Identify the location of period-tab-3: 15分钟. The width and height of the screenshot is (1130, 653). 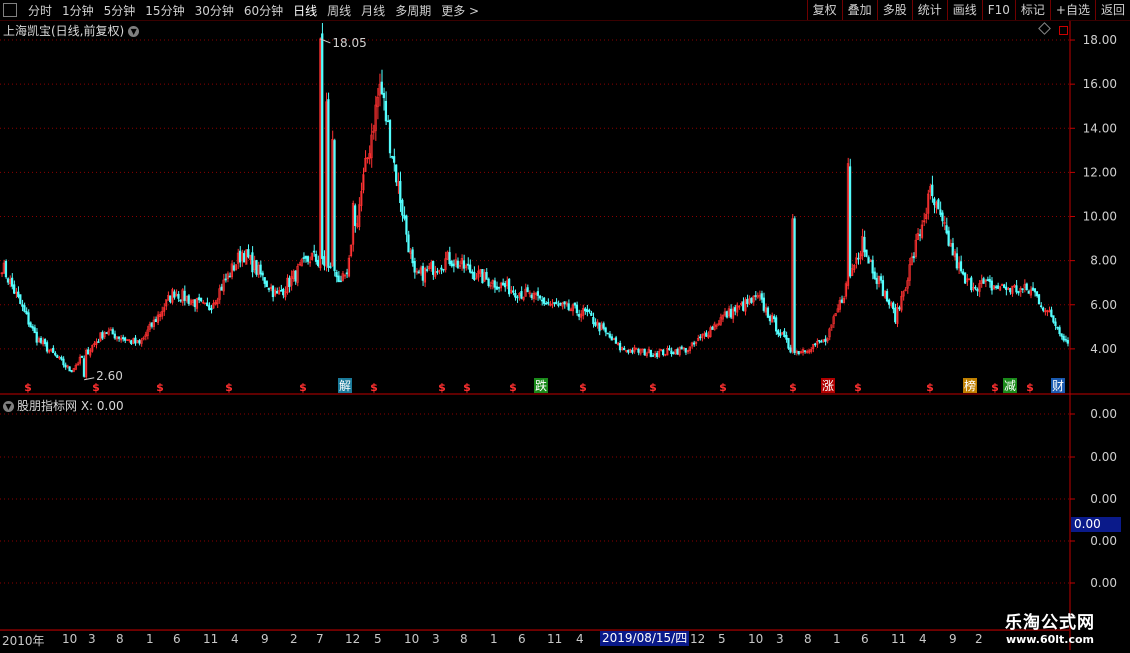
(164, 10).